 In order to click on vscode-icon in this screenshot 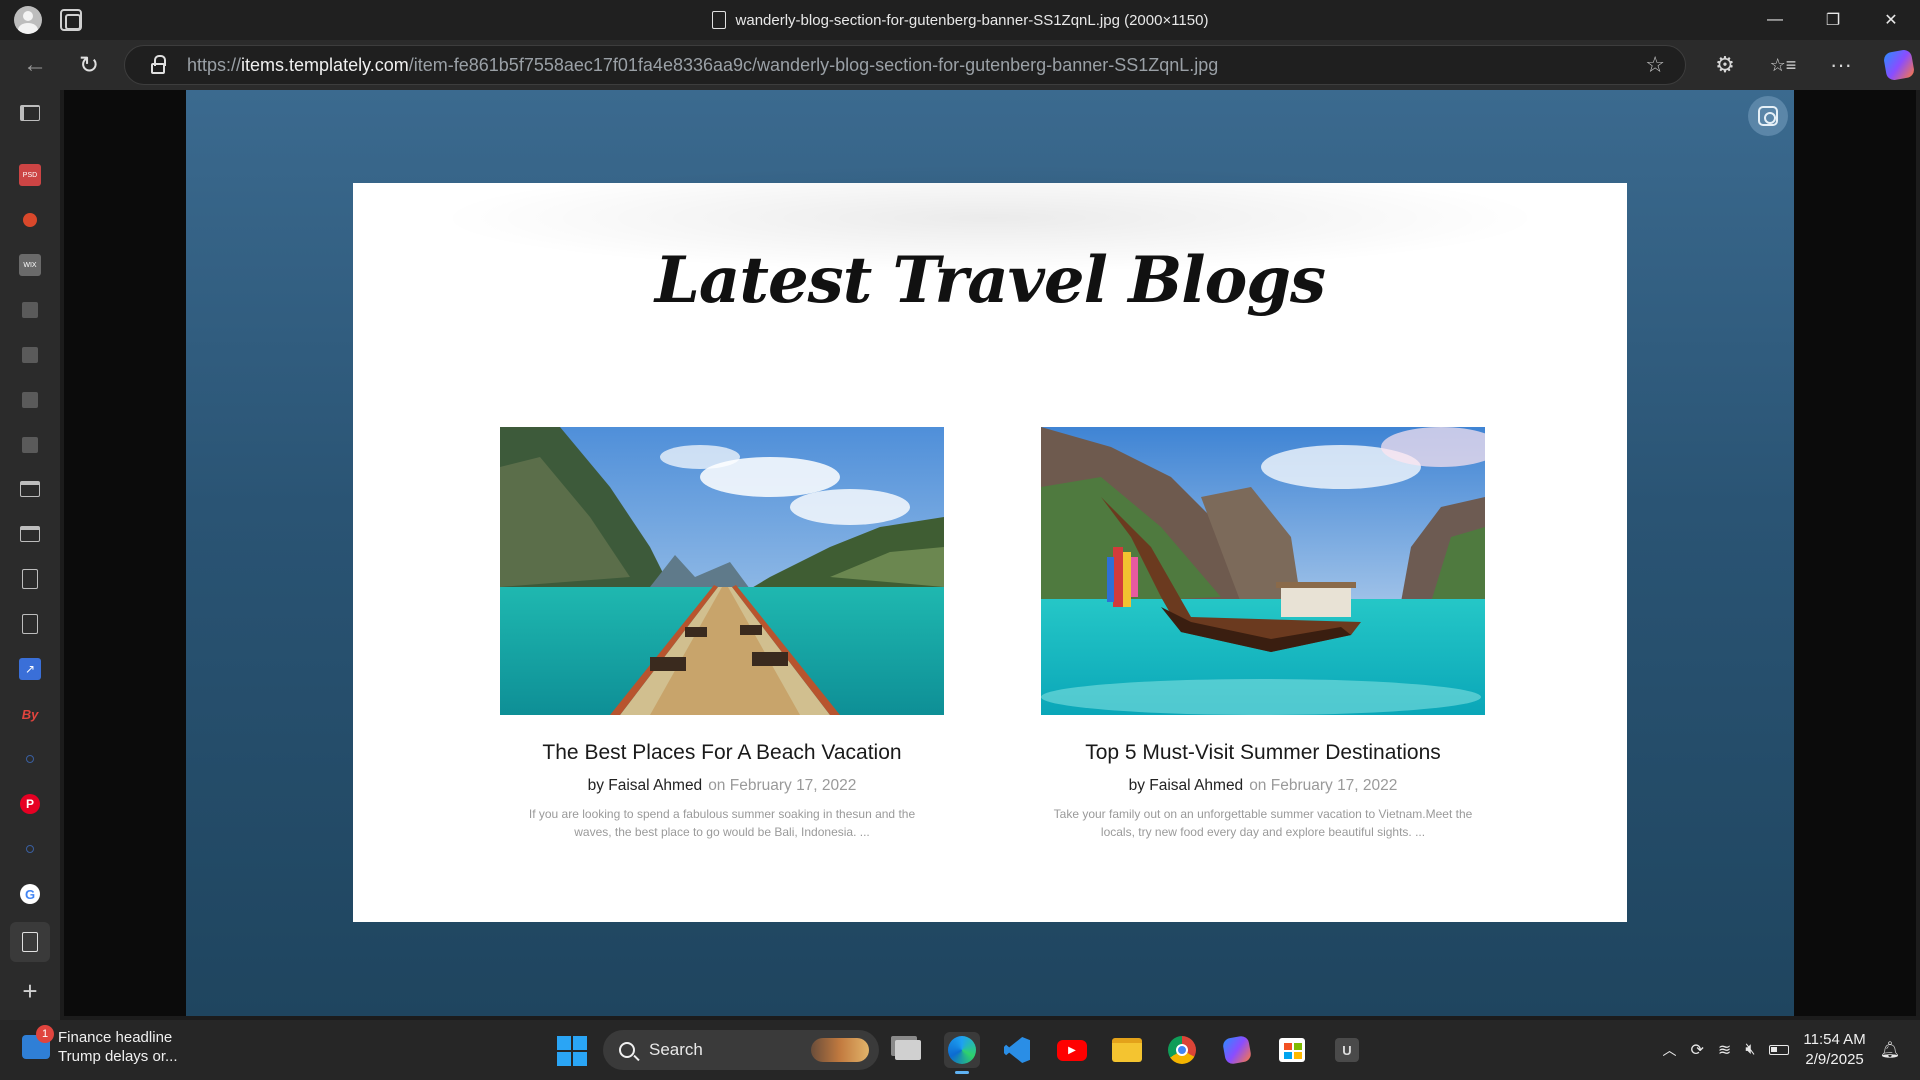, I will do `click(1017, 1050)`.